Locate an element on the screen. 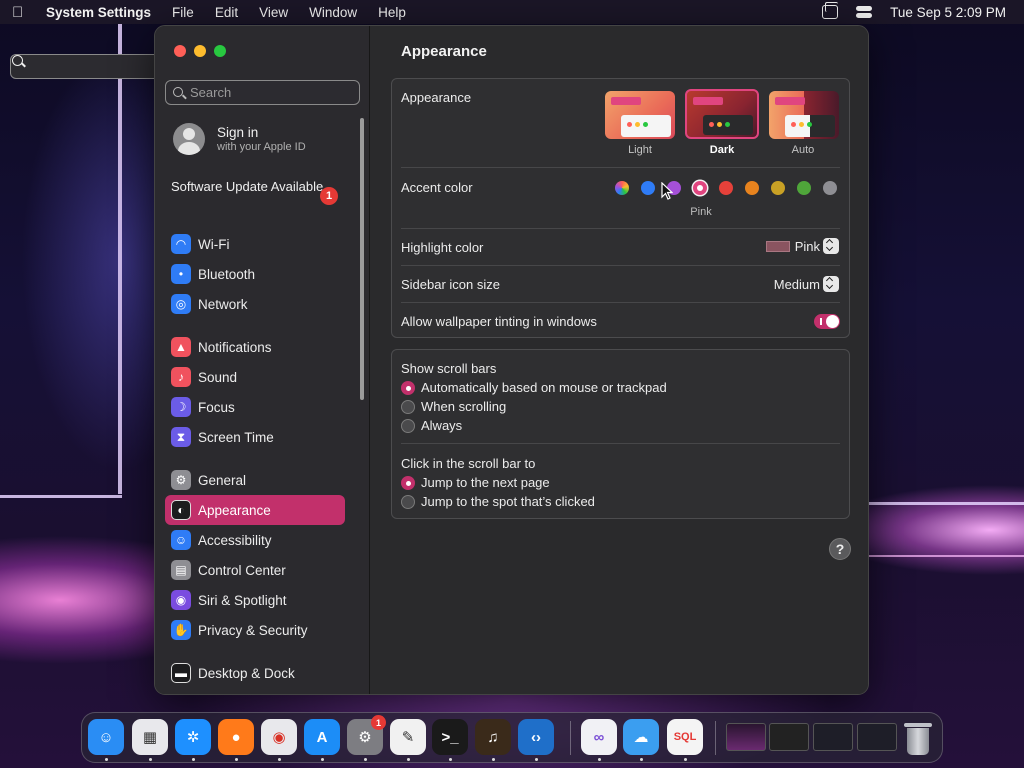 The height and width of the screenshot is (768, 1024). sidebar-item-bluetooth: • Bluetooth is located at coordinates (255, 274).